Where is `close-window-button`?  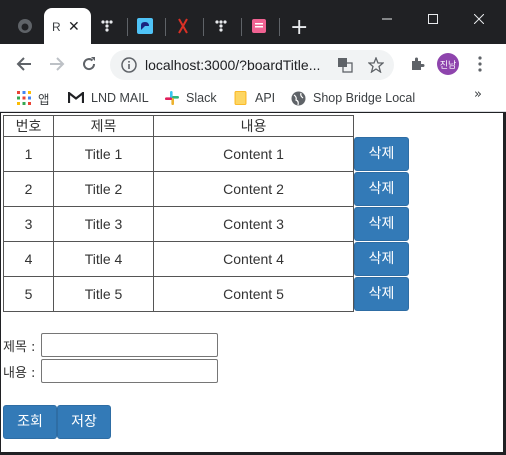
close-window-button is located at coordinates (479, 19).